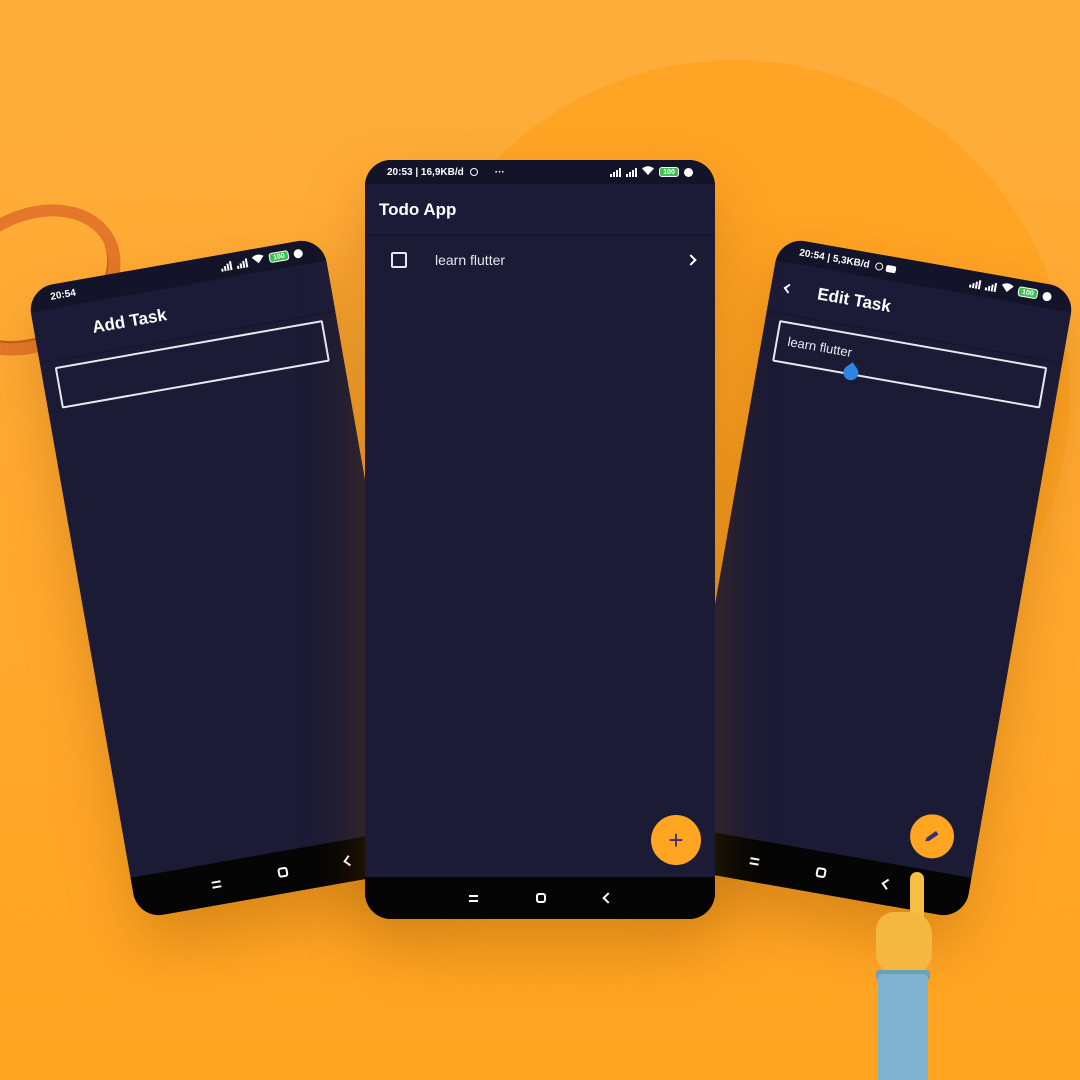 The height and width of the screenshot is (1080, 1080). I want to click on status-time: 20:53 | 16,9KB/d, so click(425, 172).